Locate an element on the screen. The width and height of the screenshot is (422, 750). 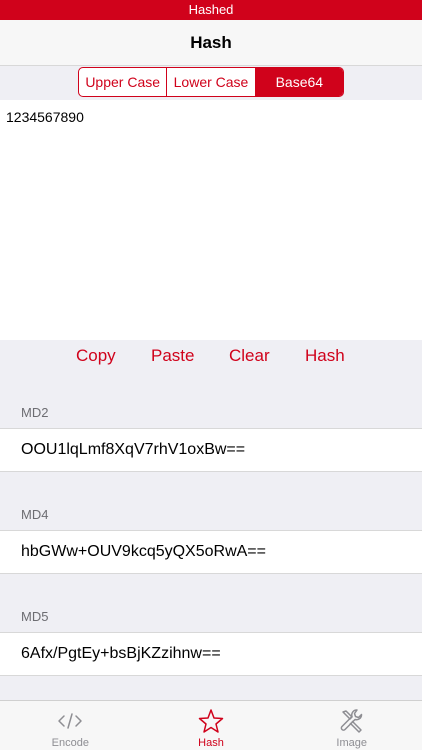
hash-result-md4: hbGWw+OUV9kcq5yQX5oRwA== is located at coordinates (211, 552).